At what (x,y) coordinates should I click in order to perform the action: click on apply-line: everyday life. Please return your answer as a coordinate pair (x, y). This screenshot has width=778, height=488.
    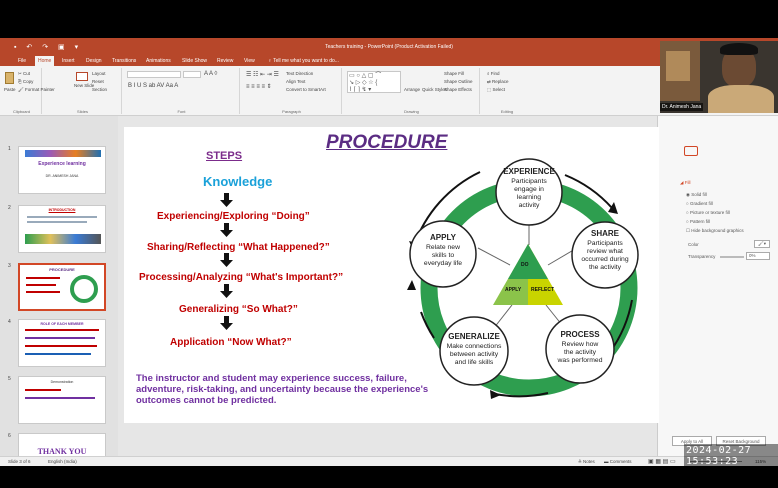
    Looking at the image, I should click on (443, 263).